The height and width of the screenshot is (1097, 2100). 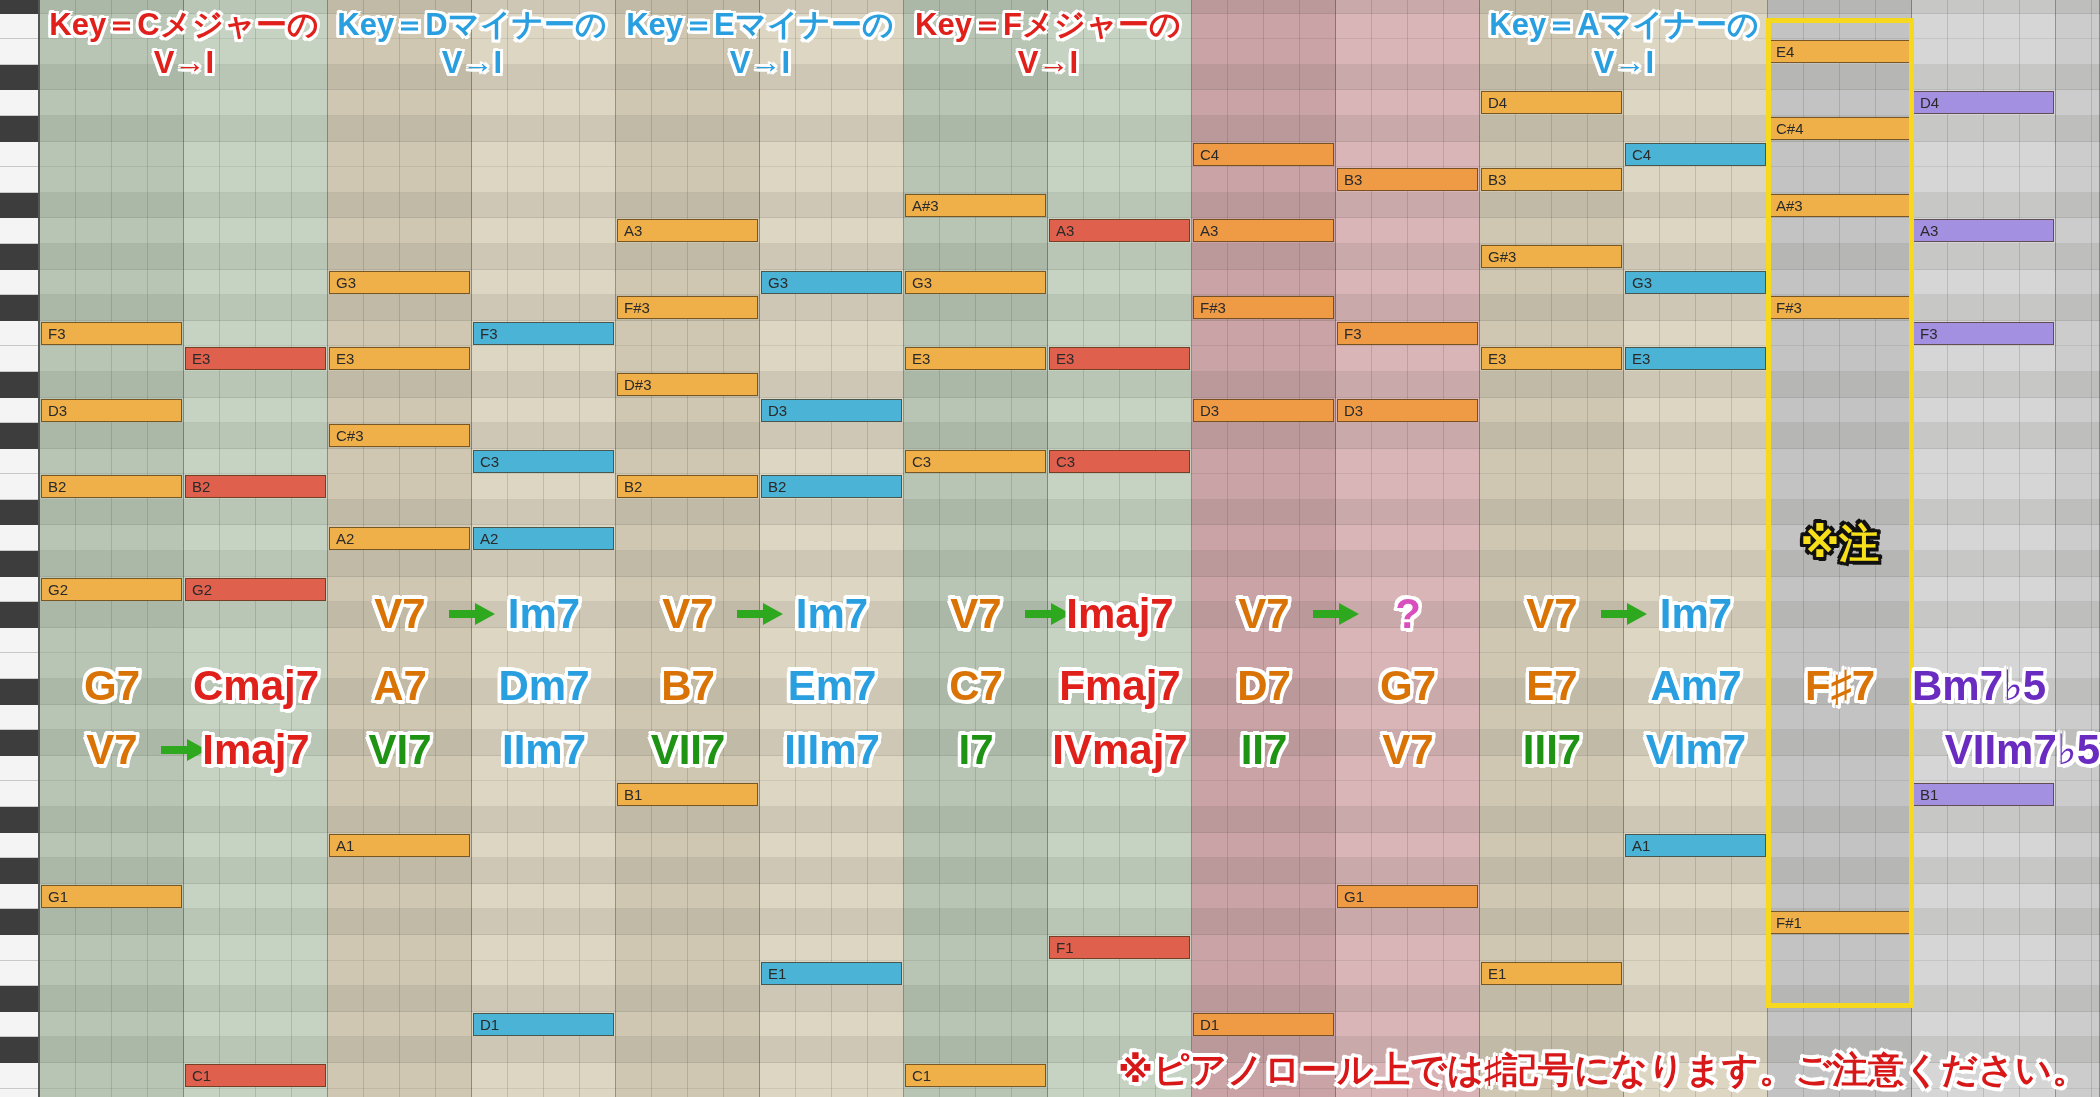 I want to click on degree-label: IVmaj7, so click(x=1120, y=750).